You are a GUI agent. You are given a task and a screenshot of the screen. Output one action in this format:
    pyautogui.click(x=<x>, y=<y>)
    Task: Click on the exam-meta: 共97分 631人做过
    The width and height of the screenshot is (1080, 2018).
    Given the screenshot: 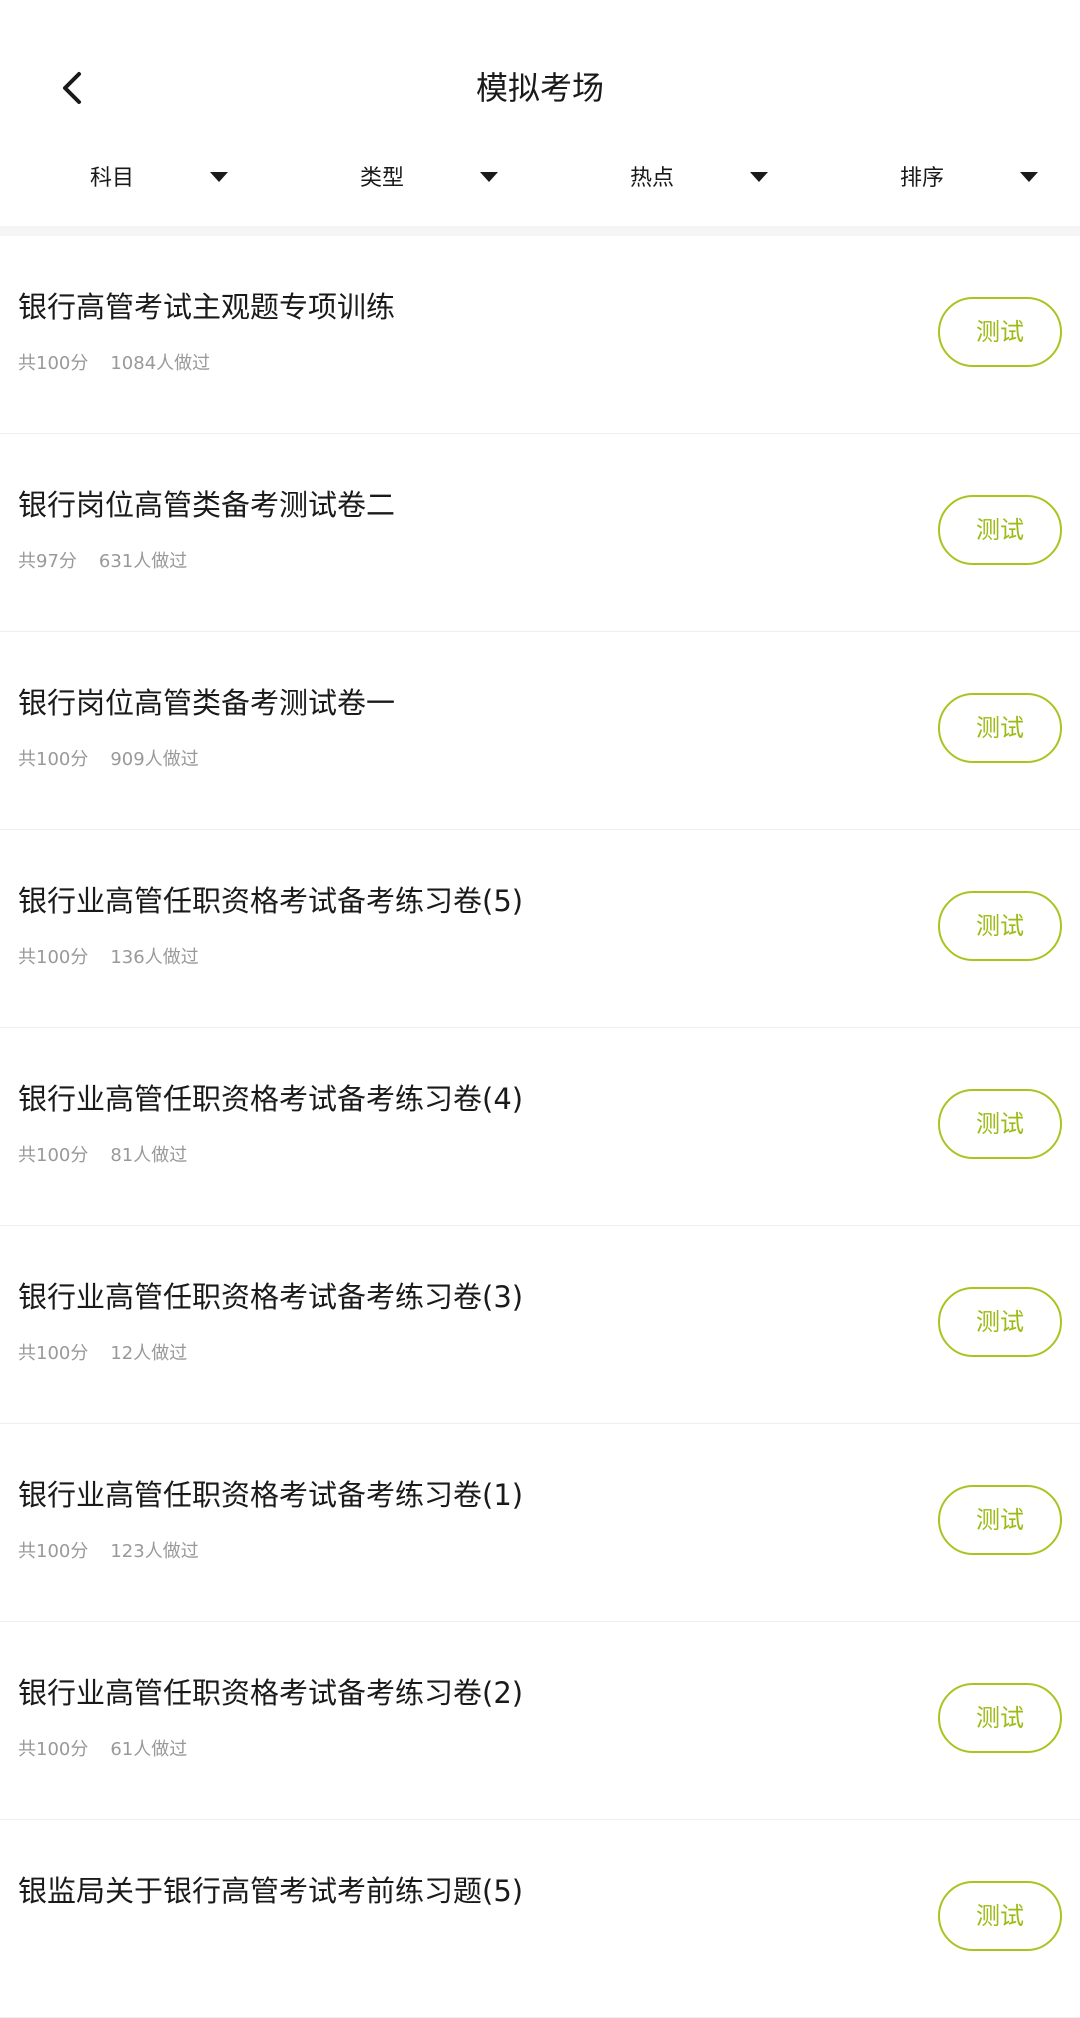 What is the action you would take?
    pyautogui.click(x=102, y=562)
    